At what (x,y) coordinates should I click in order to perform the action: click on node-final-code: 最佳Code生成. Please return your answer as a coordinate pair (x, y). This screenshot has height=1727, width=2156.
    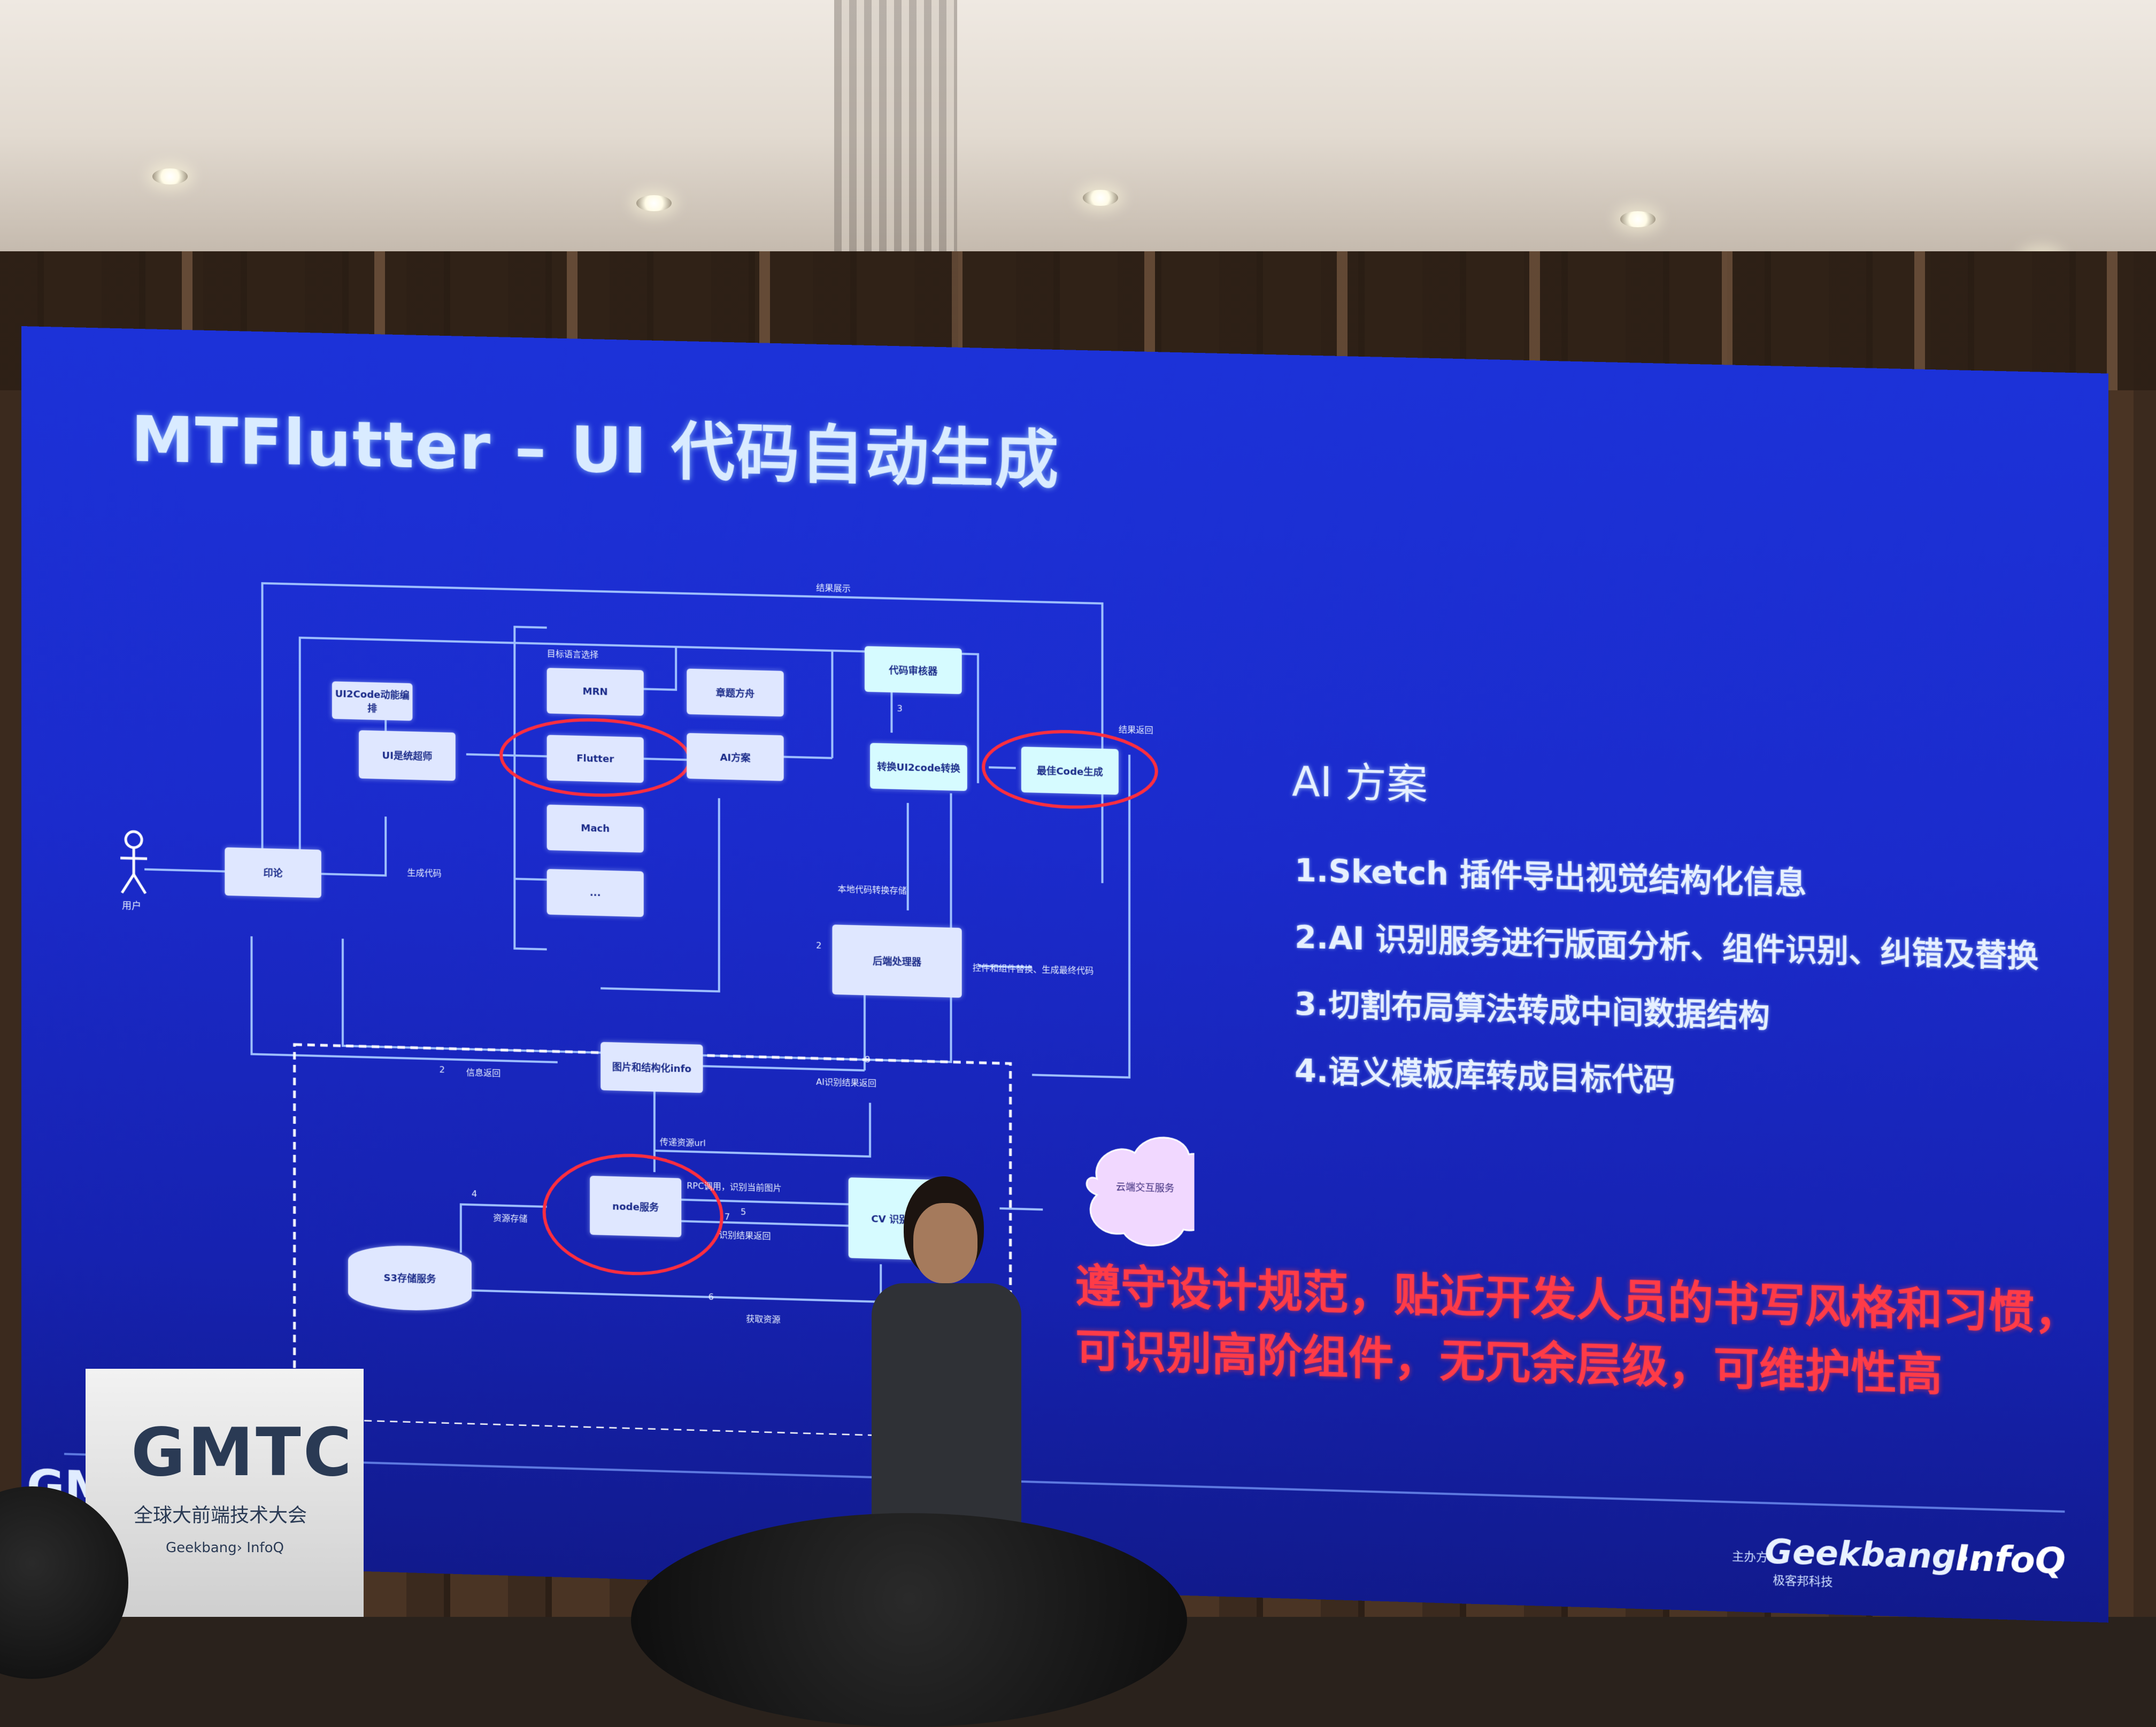
    Looking at the image, I should click on (1070, 771).